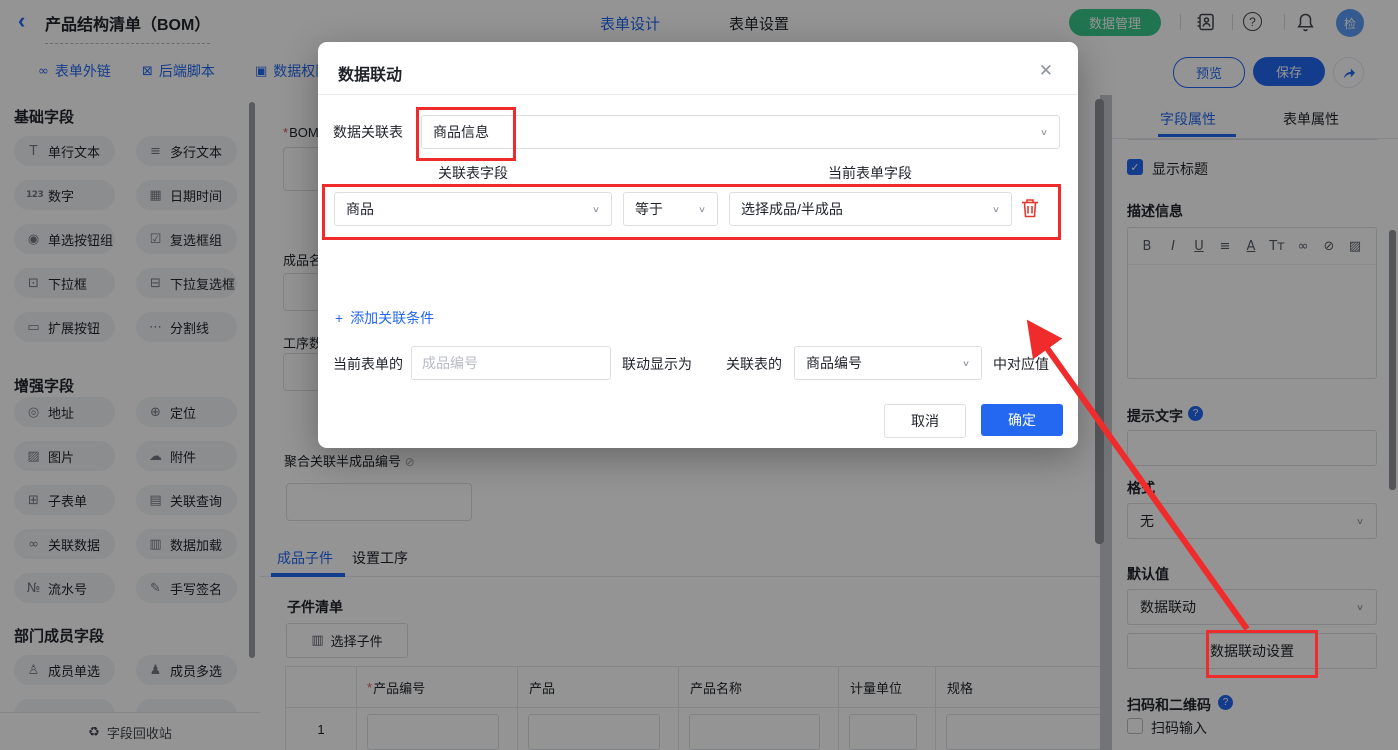 The image size is (1398, 750). I want to click on related-field-select: 商品编号 ∨, so click(888, 363).